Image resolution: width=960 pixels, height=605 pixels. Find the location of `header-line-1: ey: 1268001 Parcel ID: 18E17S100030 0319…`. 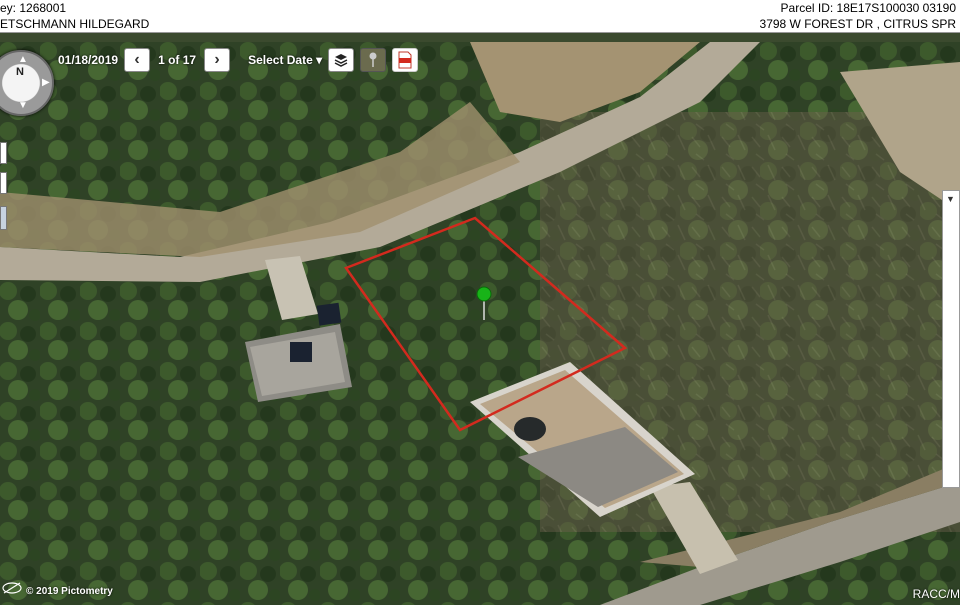

header-line-1: ey: 1268001 Parcel ID: 18E17S100030 0319… is located at coordinates (480, 8).